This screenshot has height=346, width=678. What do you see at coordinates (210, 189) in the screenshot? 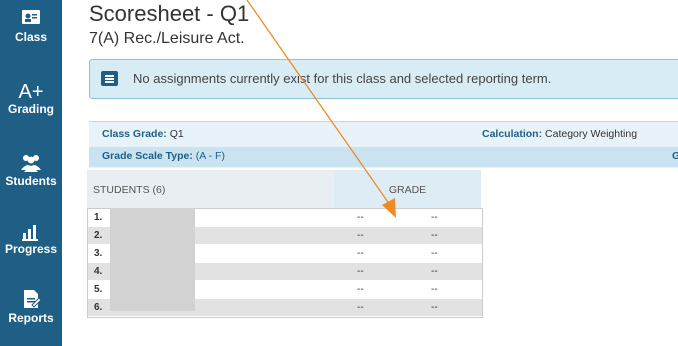
I see `students-header: STUDENTS (6)` at bounding box center [210, 189].